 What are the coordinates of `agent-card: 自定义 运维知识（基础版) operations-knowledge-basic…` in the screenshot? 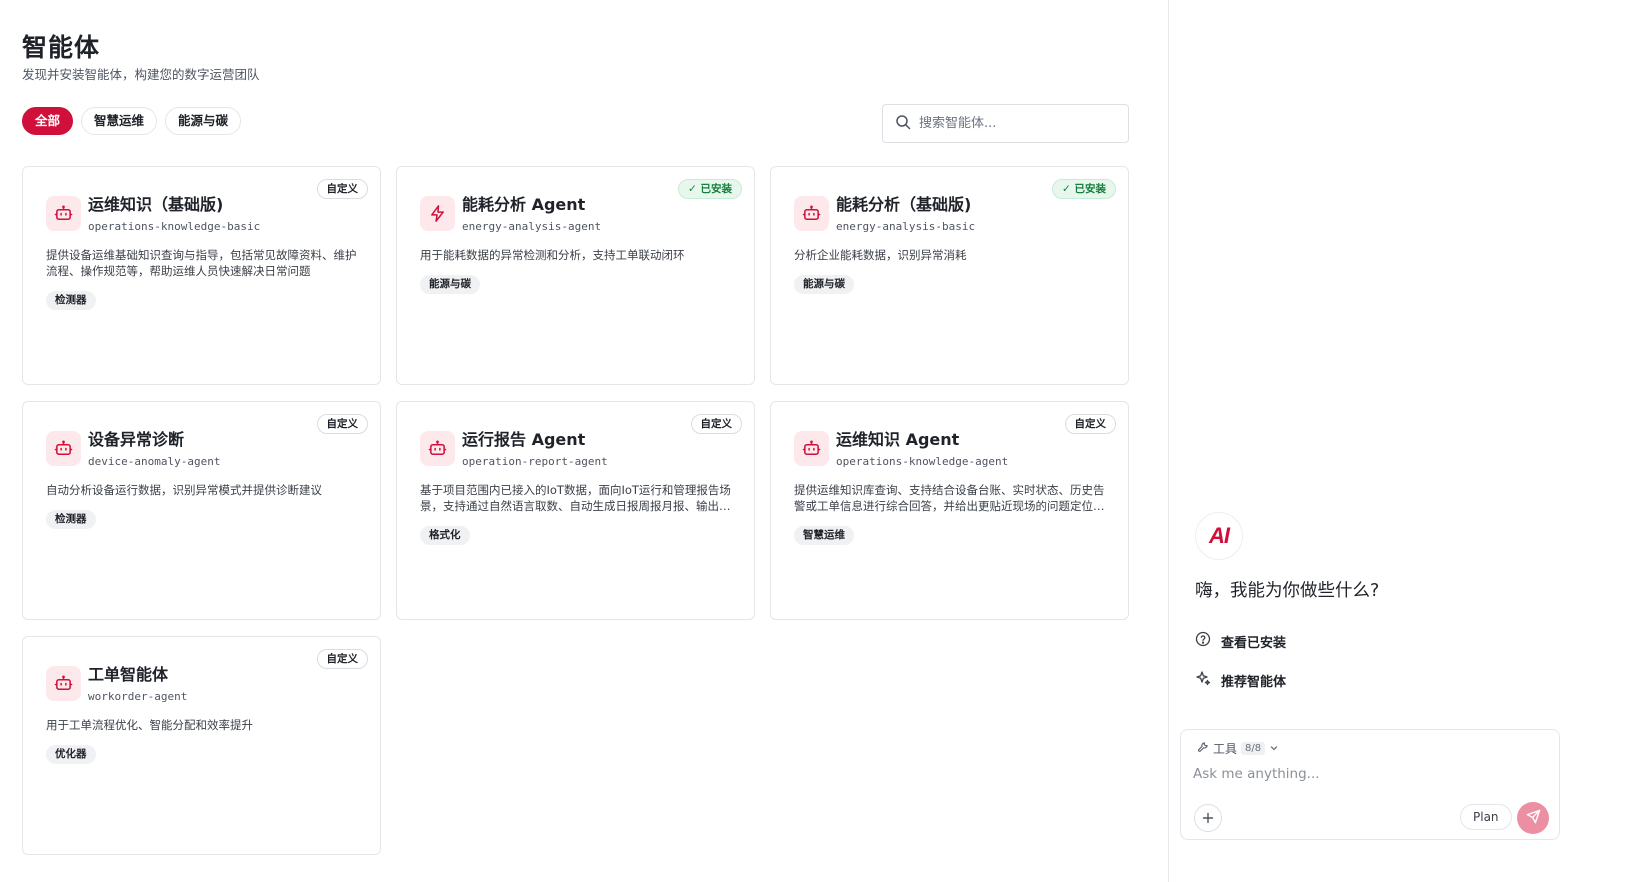 It's located at (201, 275).